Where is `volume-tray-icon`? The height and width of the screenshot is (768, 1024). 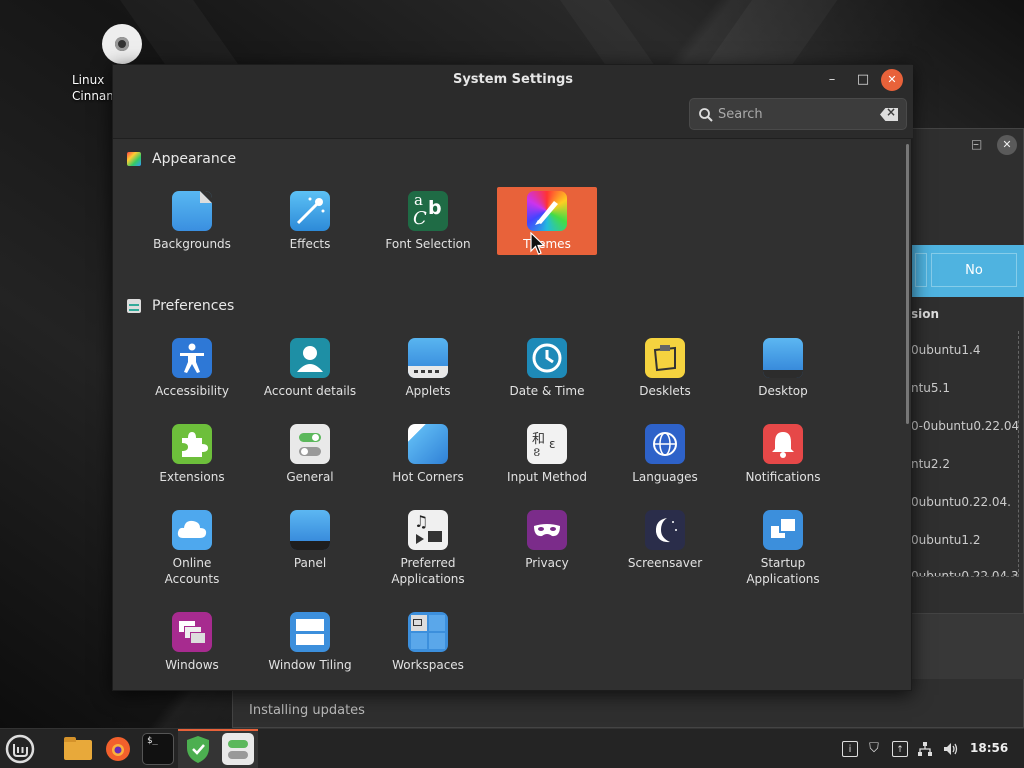 volume-tray-icon is located at coordinates (950, 749).